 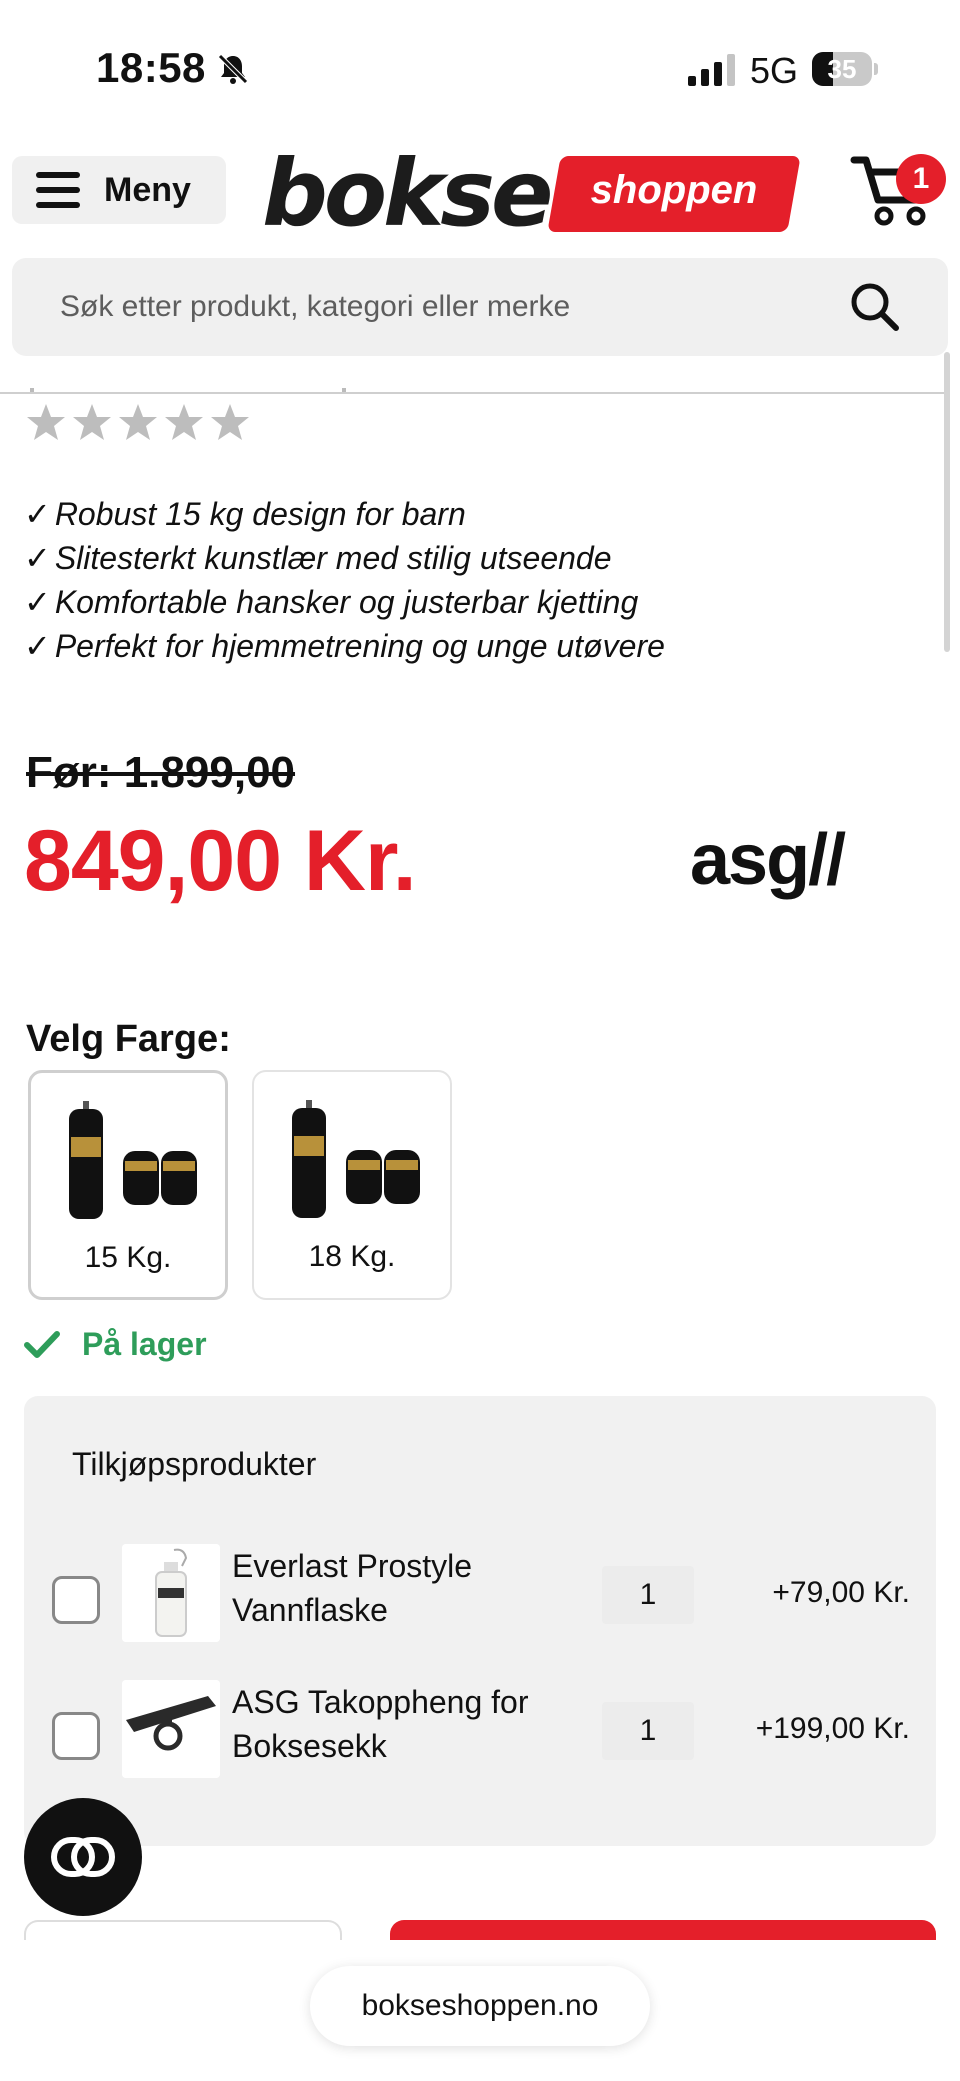 What do you see at coordinates (42, 1344) in the screenshot?
I see `checkmark-icon` at bounding box center [42, 1344].